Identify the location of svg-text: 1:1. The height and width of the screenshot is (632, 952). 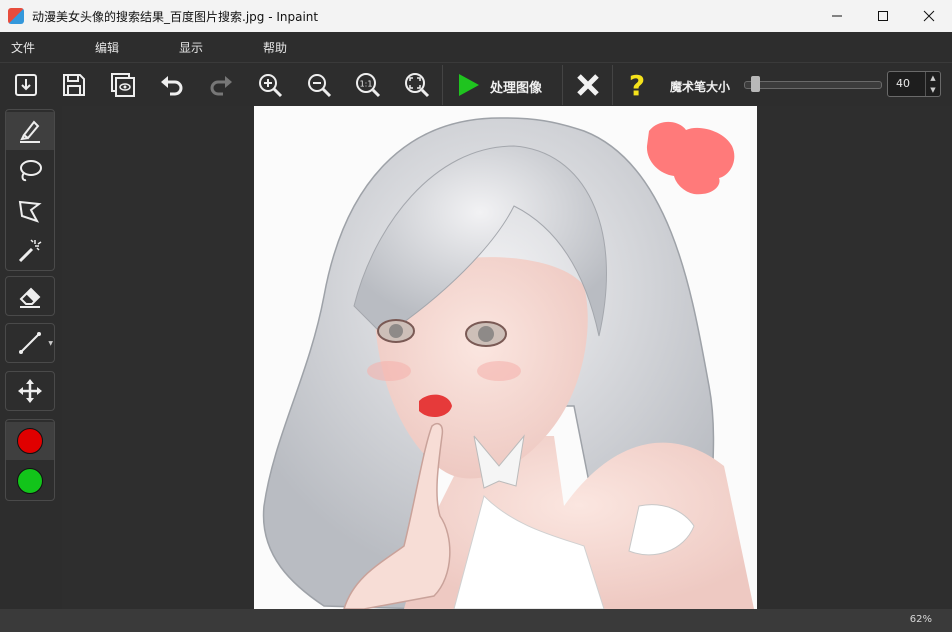
(366, 84).